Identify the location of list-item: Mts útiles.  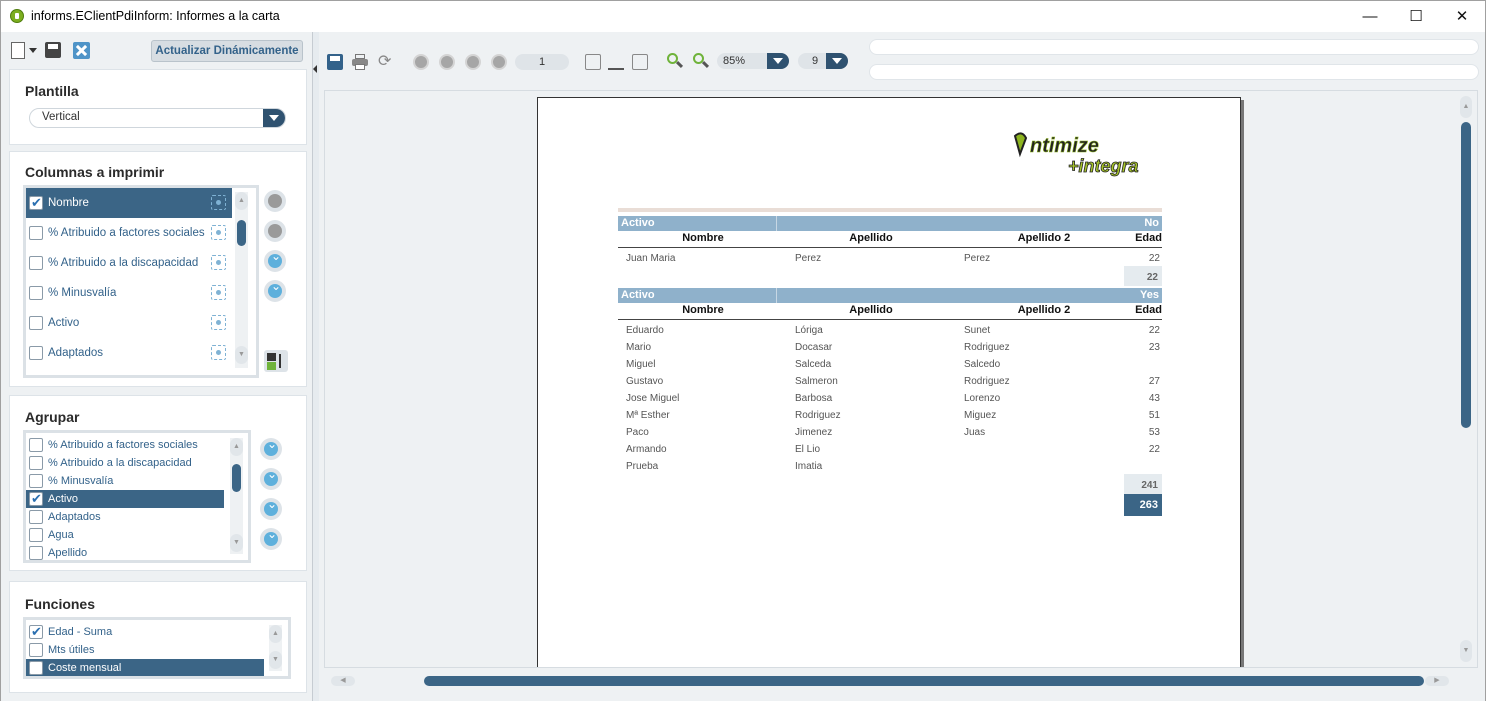
(145, 650).